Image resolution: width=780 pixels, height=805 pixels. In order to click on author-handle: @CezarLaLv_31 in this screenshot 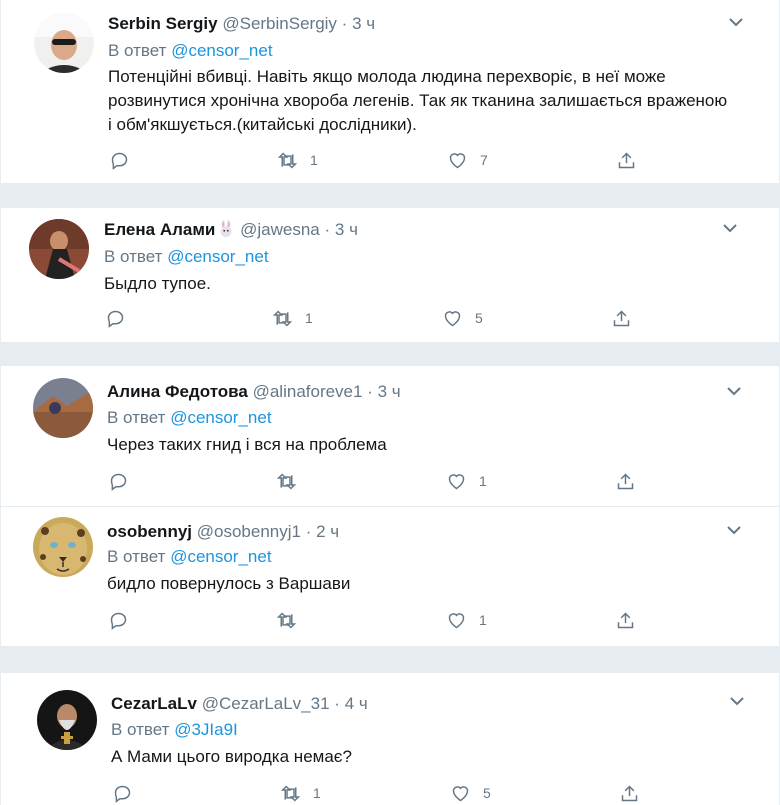, I will do `click(266, 703)`.